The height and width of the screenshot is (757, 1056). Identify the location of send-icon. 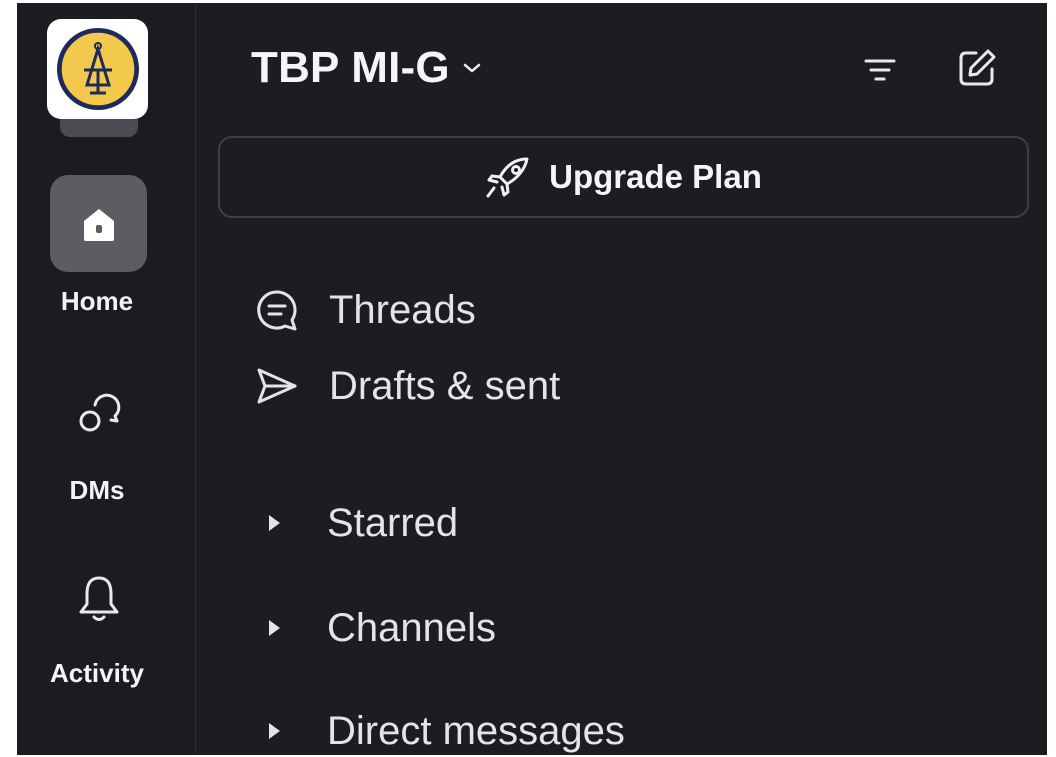
(281, 386).